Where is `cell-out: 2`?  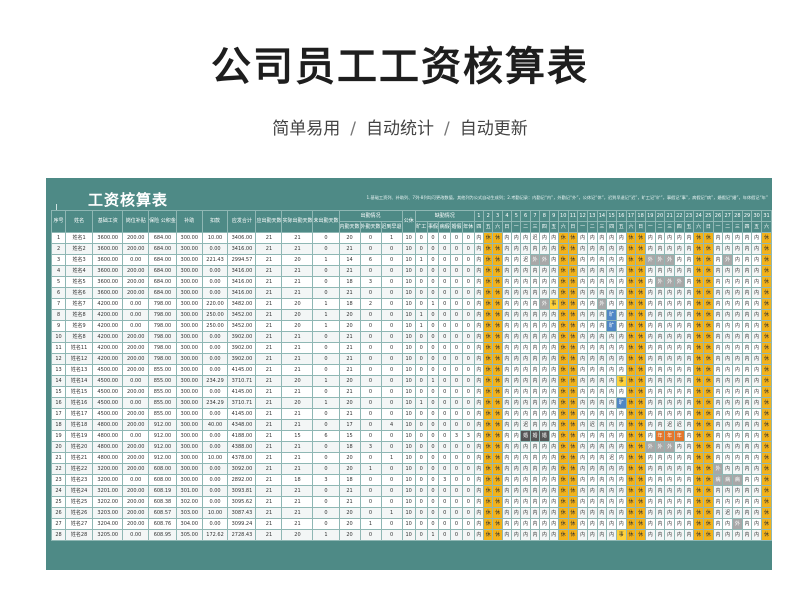
cell-out: 2 is located at coordinates (370, 304).